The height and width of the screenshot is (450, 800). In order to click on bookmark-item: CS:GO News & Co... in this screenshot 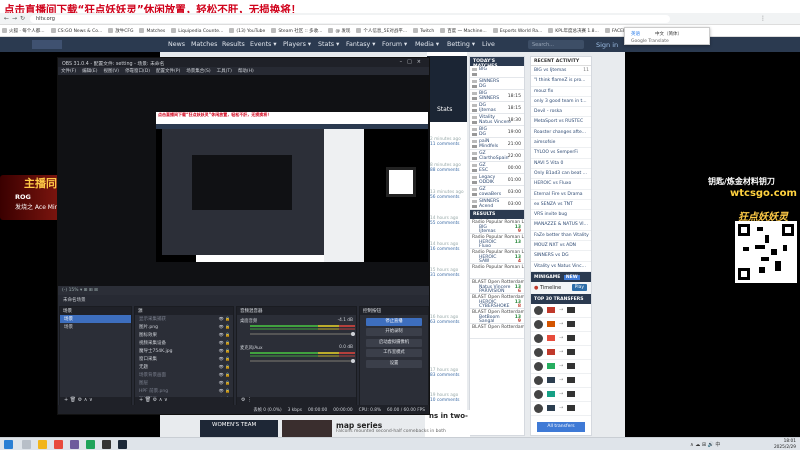, I will do `click(77, 31)`.